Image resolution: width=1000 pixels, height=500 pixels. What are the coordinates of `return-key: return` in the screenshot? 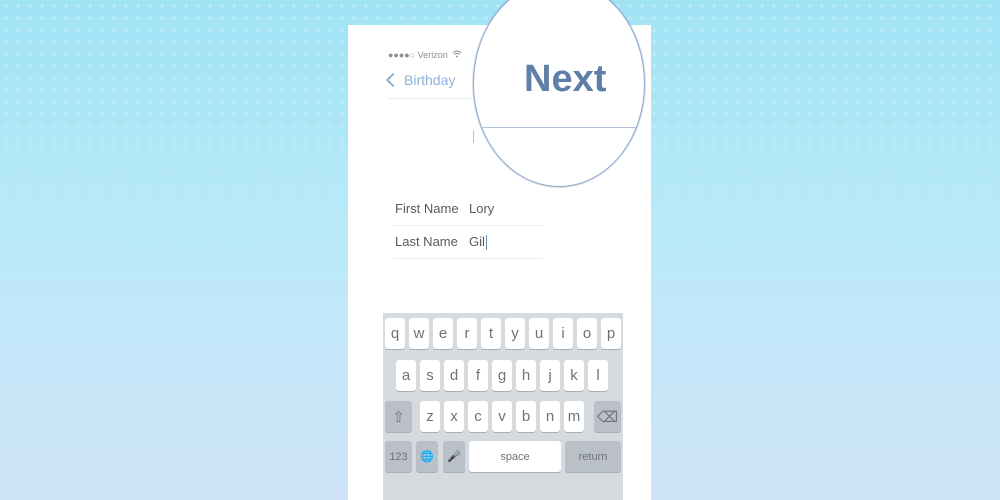 It's located at (593, 456).